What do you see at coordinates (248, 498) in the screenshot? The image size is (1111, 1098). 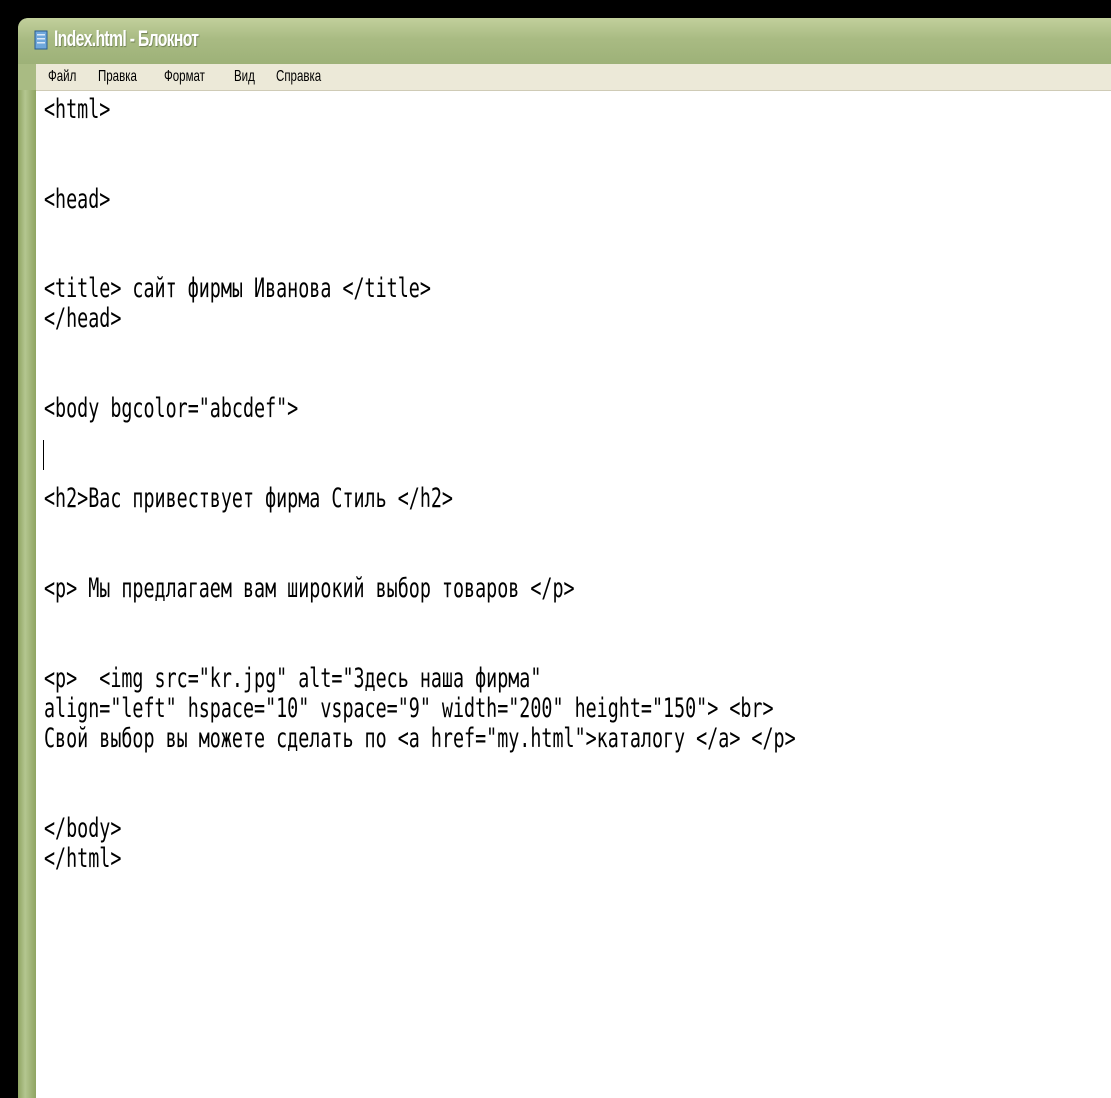 I see `editor-line: <h2>Вас привествует фирма Стиль </h2>` at bounding box center [248, 498].